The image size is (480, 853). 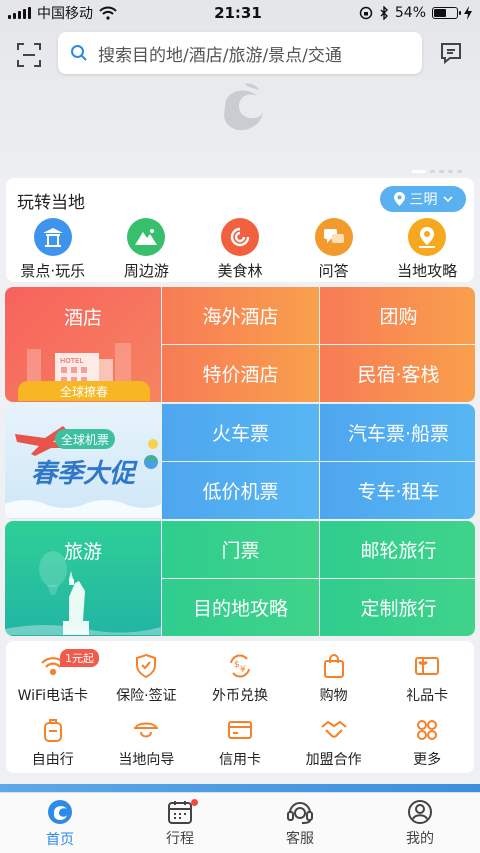 I want to click on travel-tile: 旅游, so click(x=83, y=578).